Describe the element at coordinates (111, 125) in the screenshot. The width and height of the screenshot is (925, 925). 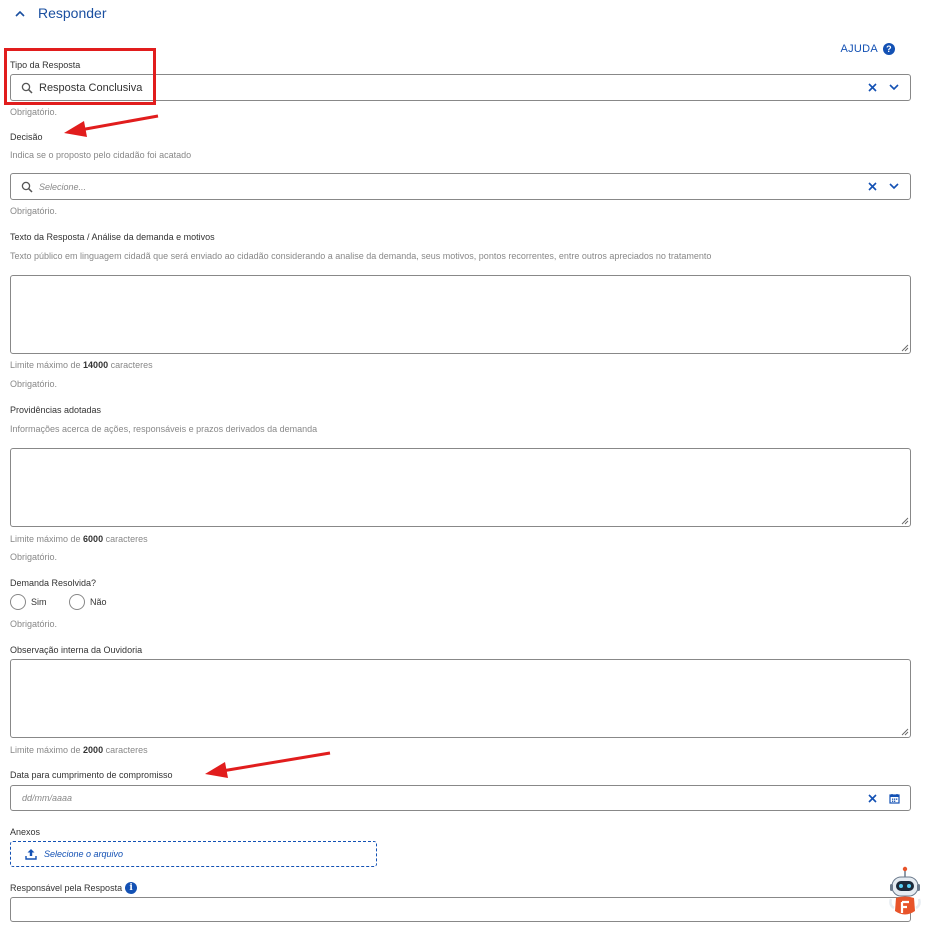
I see `annotation-arrow-decisao` at that location.